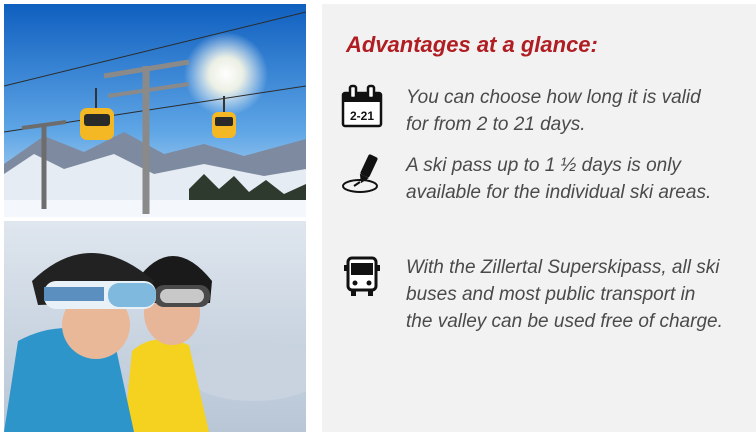 The width and height of the screenshot is (756, 432). What do you see at coordinates (362, 276) in the screenshot?
I see `ski-bus-icon` at bounding box center [362, 276].